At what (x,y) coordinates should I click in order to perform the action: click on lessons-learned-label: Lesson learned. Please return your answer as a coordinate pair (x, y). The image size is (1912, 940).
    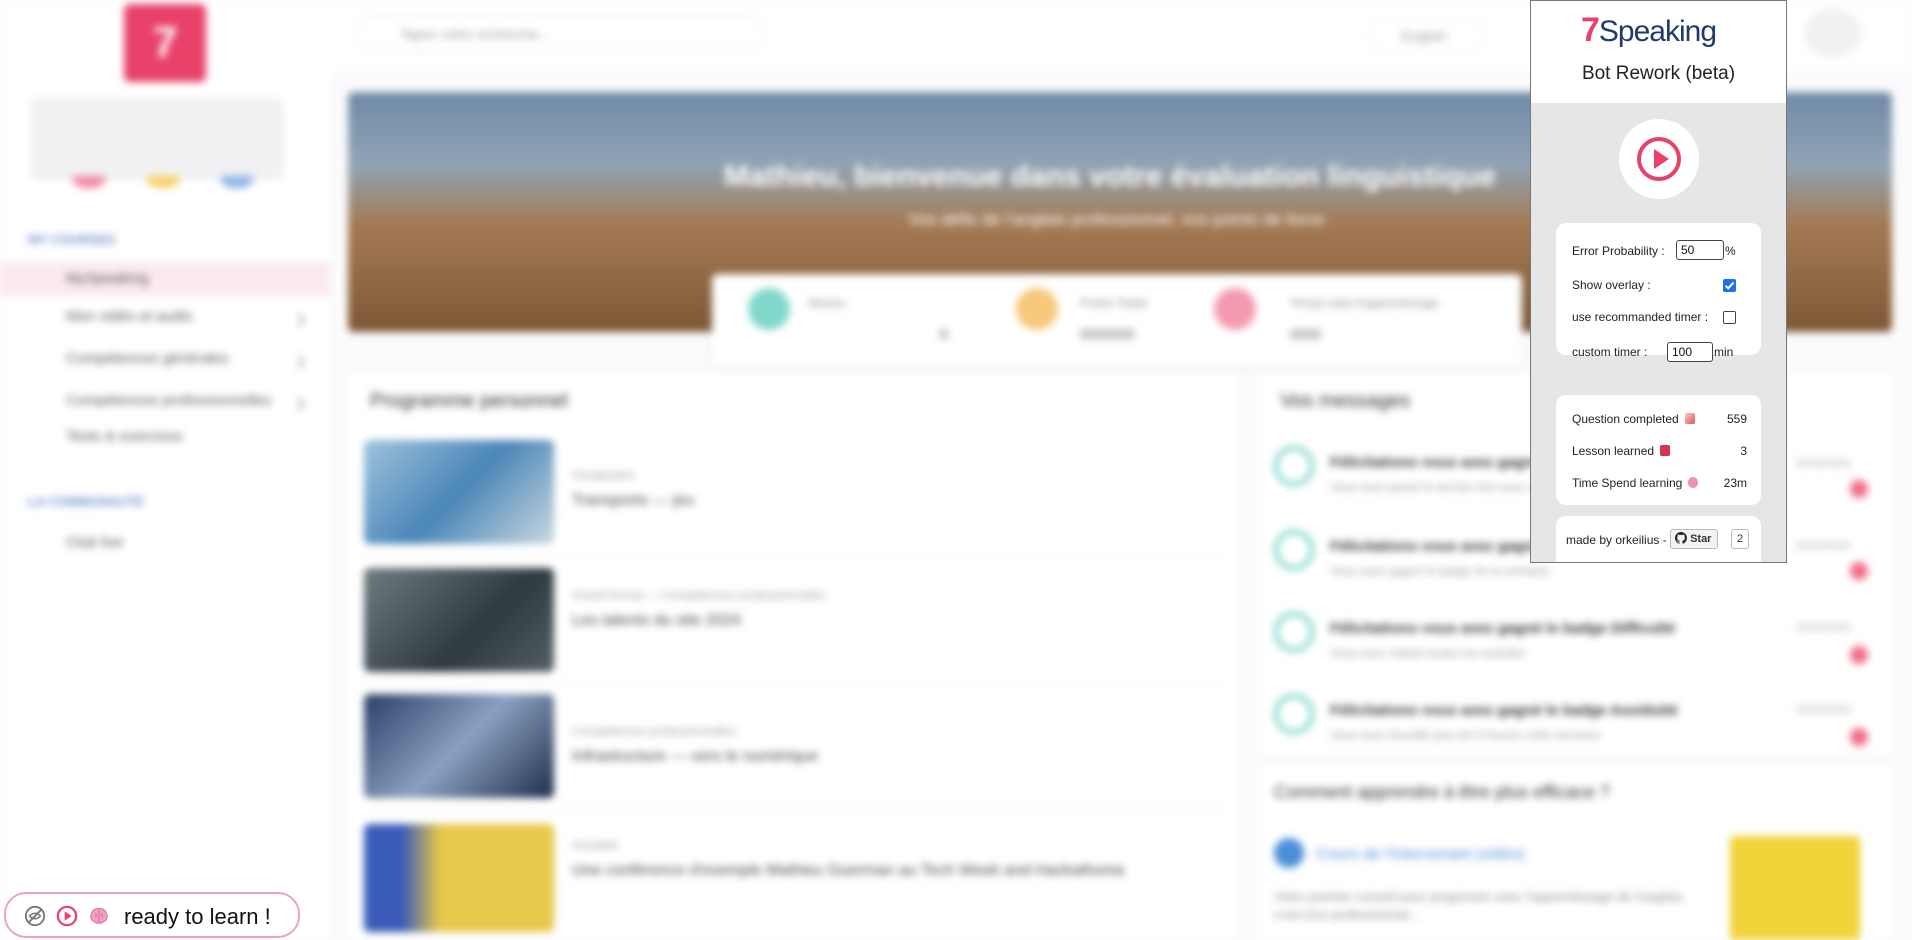
    Looking at the image, I should click on (1621, 451).